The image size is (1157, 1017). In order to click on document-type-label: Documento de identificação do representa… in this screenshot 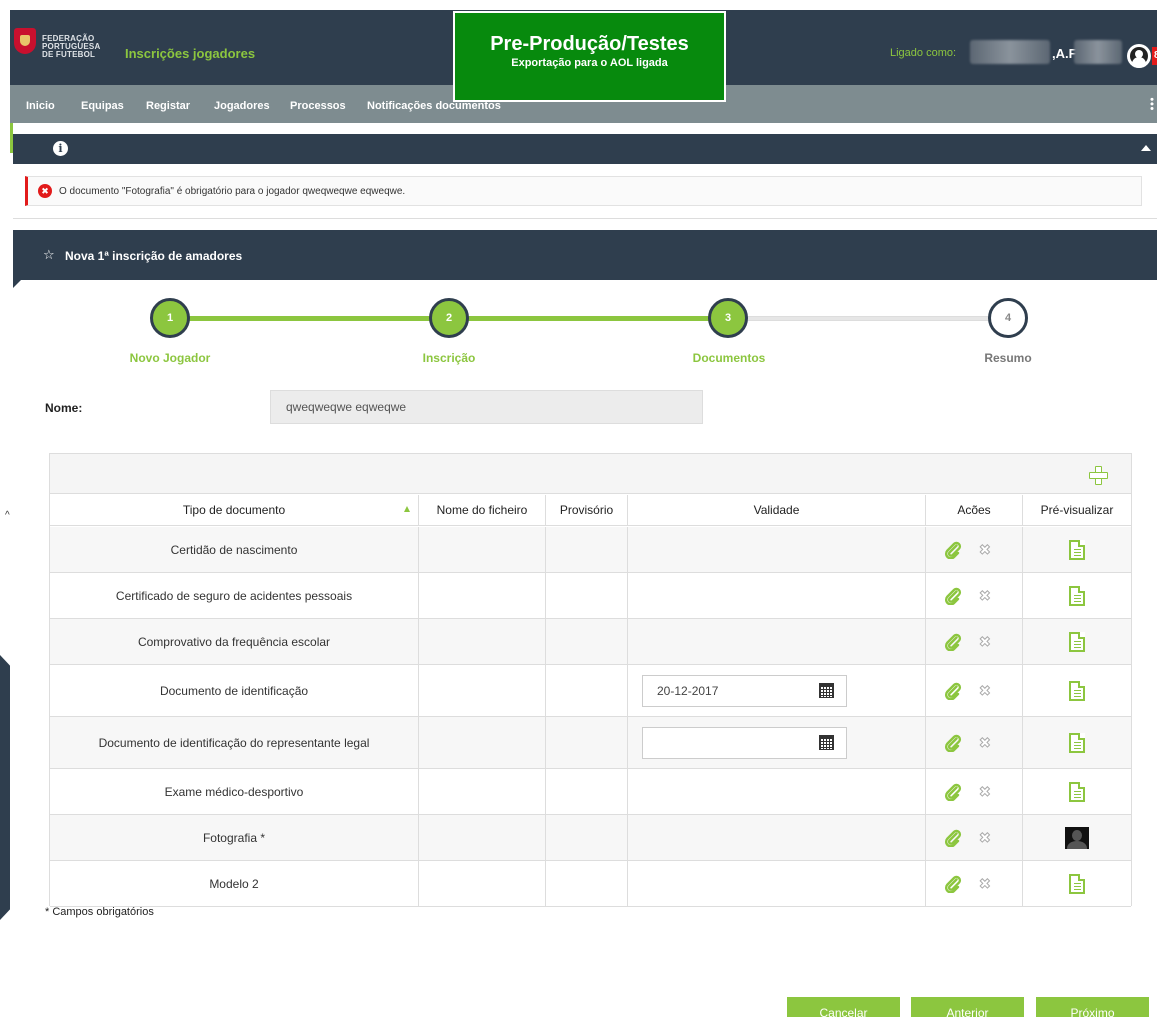, I will do `click(234, 742)`.